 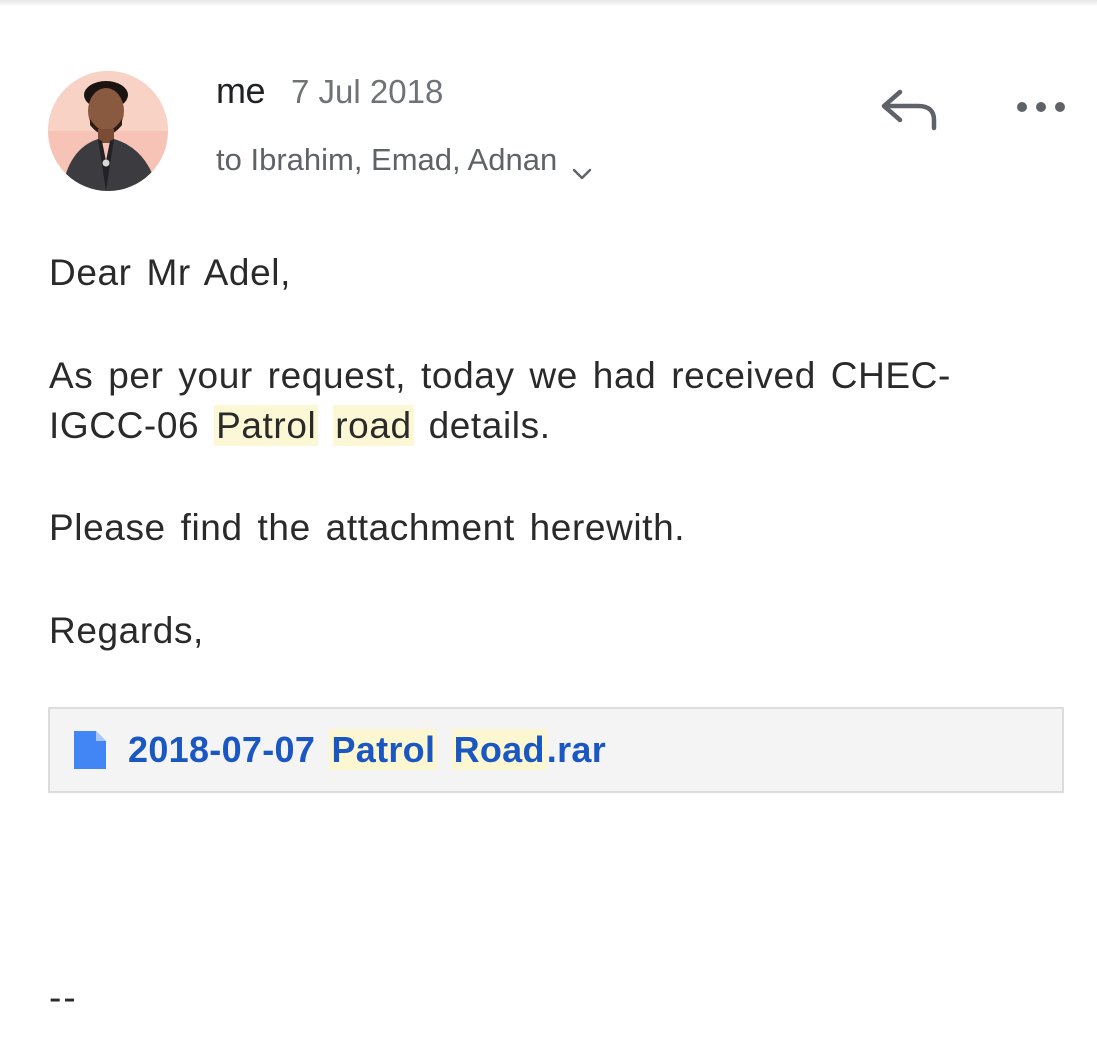 I want to click on attachment-note-paragraph: Please find the attachment herewith., so click(x=367, y=527).